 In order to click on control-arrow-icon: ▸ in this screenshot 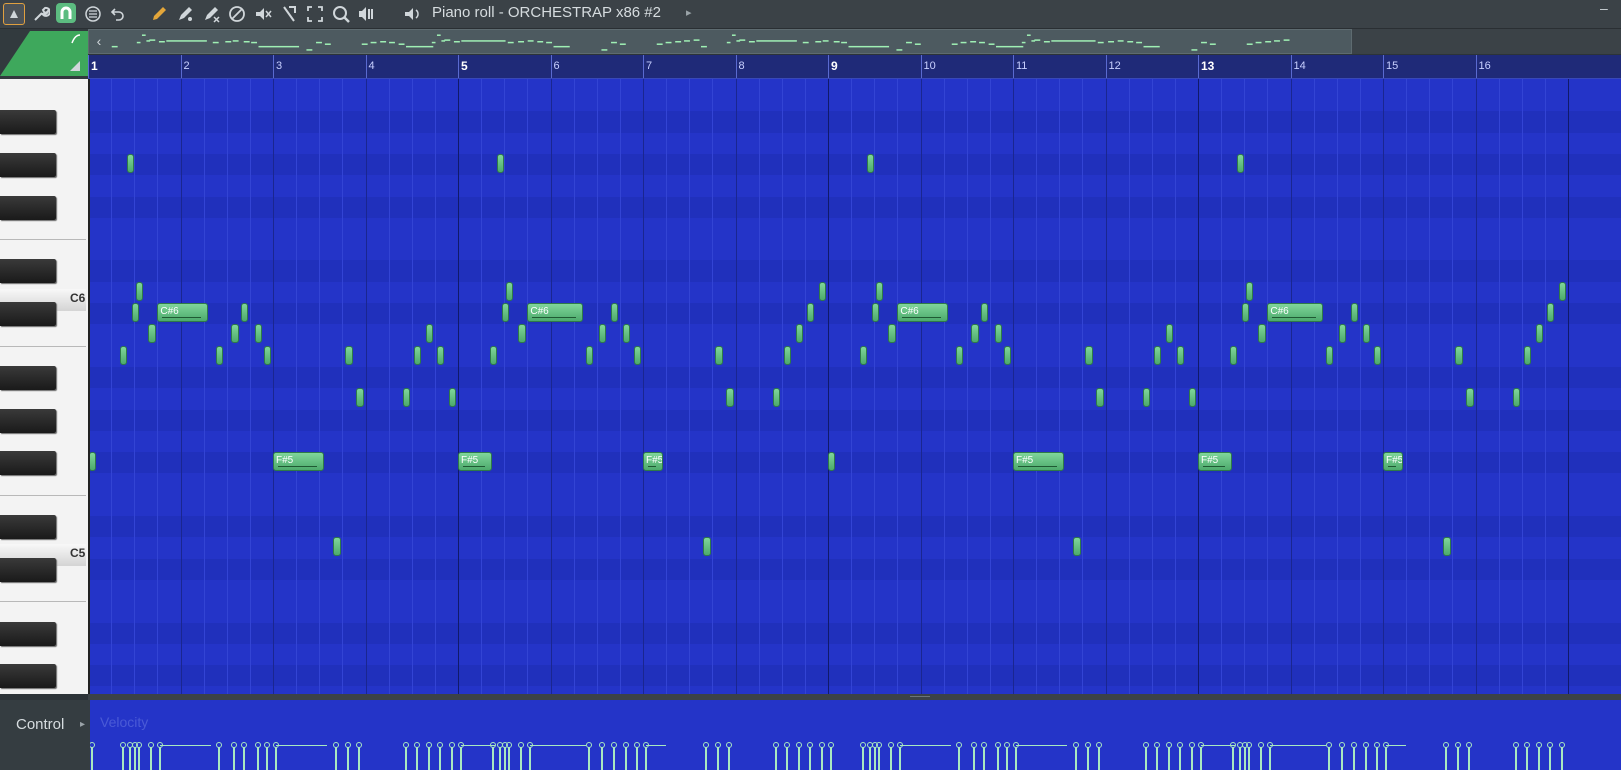, I will do `click(82, 724)`.